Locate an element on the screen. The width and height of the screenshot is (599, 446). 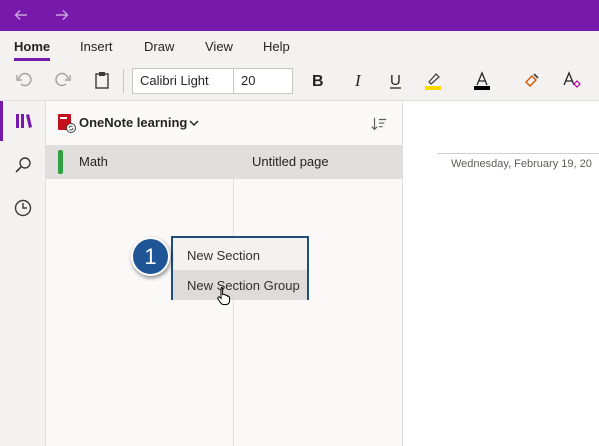
notebooks-icon is located at coordinates (24, 121).